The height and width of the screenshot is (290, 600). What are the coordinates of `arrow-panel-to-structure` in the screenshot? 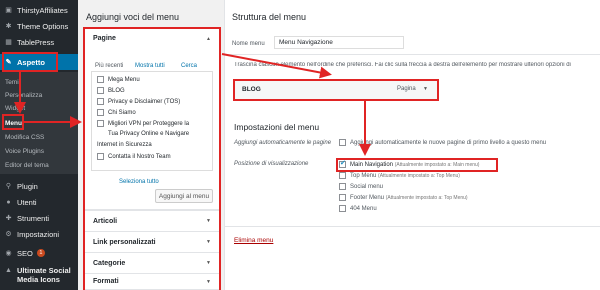 It's located at (276, 66).